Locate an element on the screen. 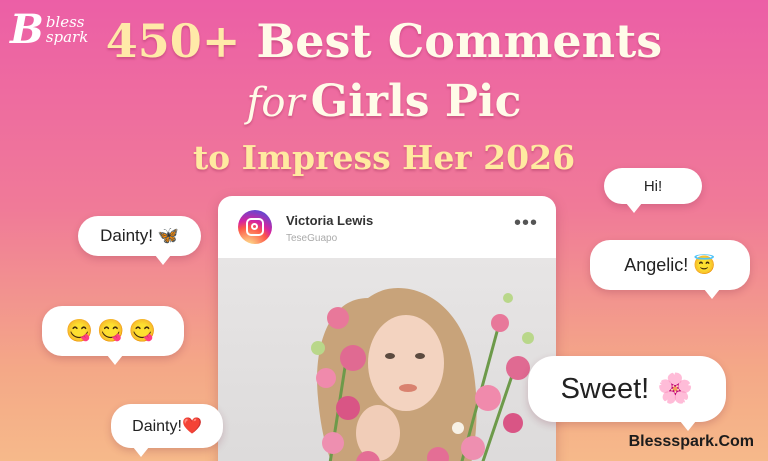 The image size is (768, 461). girl-with-flowers-illustration is located at coordinates (422, 374).